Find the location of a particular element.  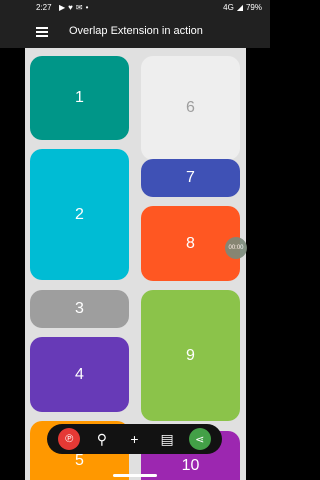

tile-label: 7 is located at coordinates (190, 177).